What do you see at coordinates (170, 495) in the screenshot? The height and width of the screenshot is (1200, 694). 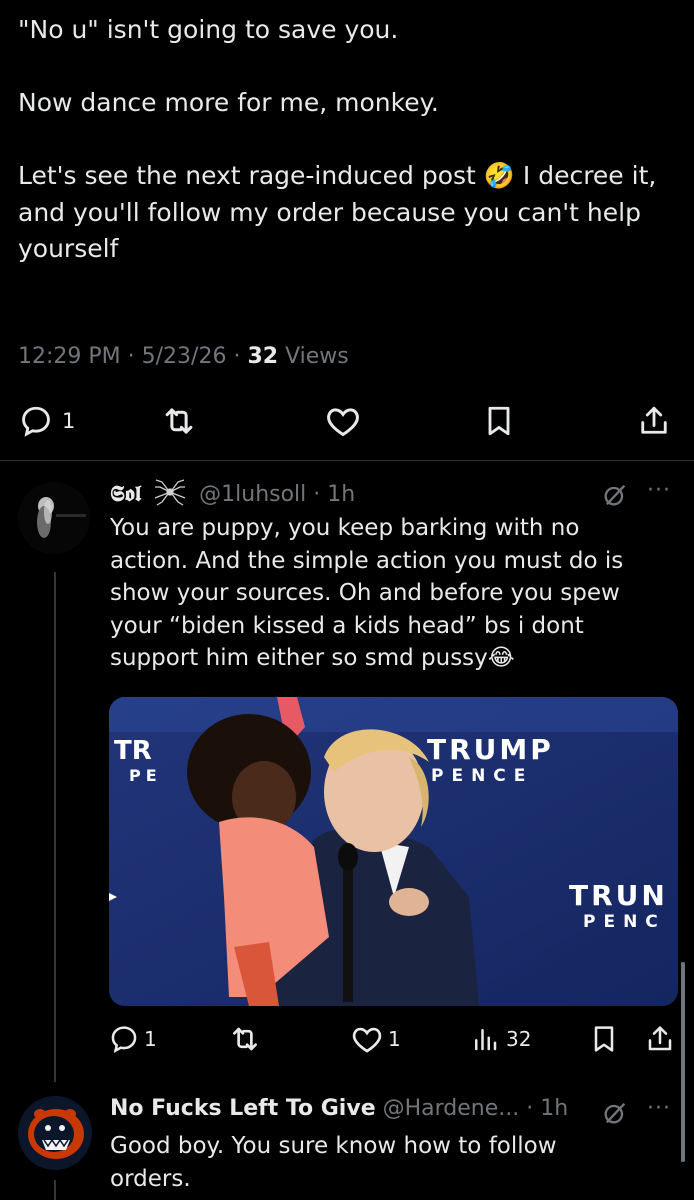 I see `spider-icon` at bounding box center [170, 495].